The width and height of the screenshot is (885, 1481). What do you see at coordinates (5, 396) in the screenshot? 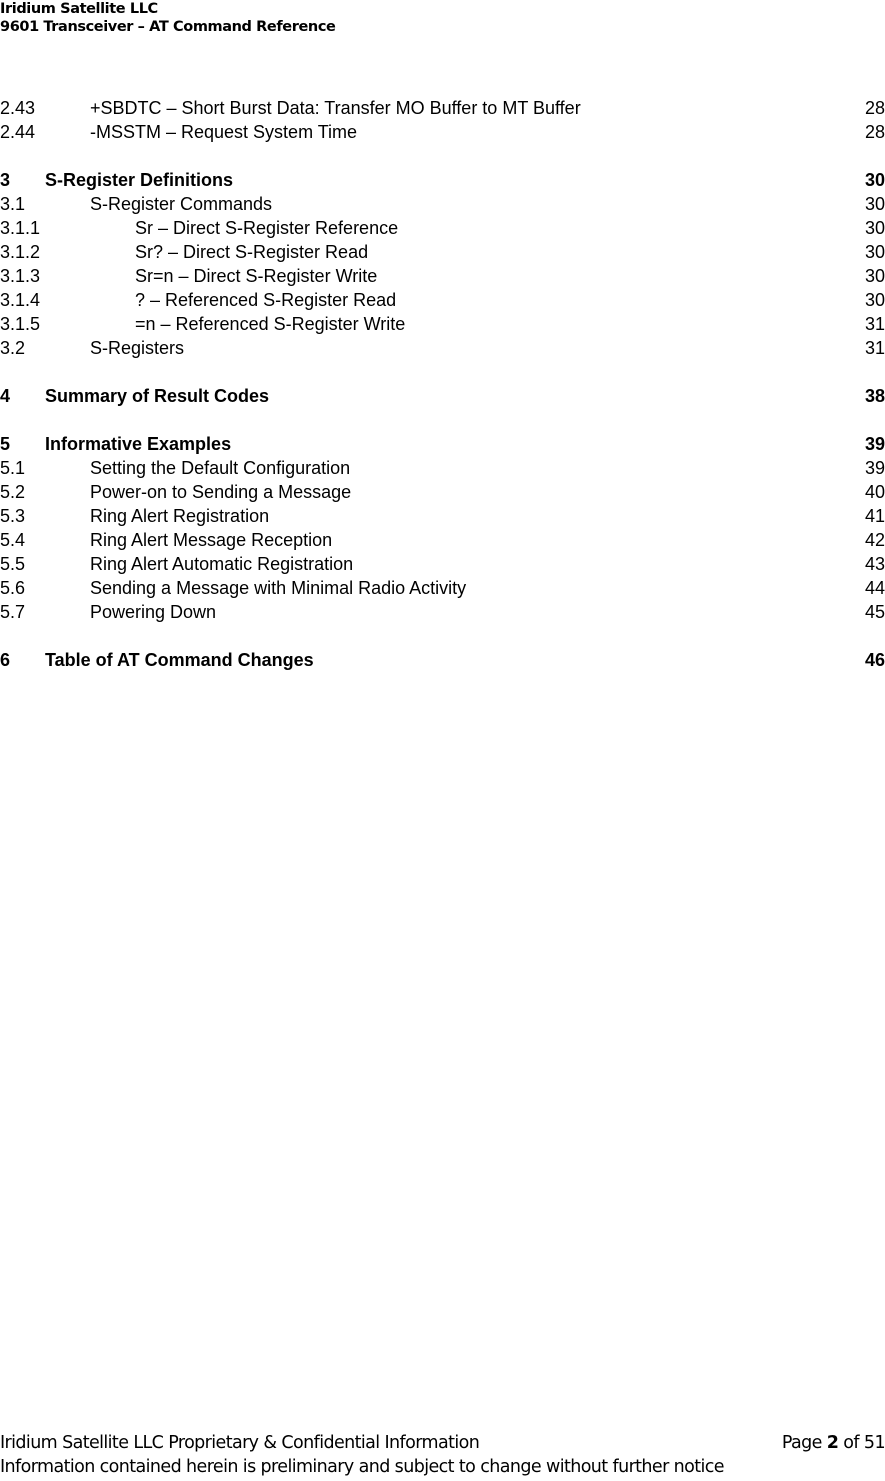
I see `toc-entry-number: 4` at bounding box center [5, 396].